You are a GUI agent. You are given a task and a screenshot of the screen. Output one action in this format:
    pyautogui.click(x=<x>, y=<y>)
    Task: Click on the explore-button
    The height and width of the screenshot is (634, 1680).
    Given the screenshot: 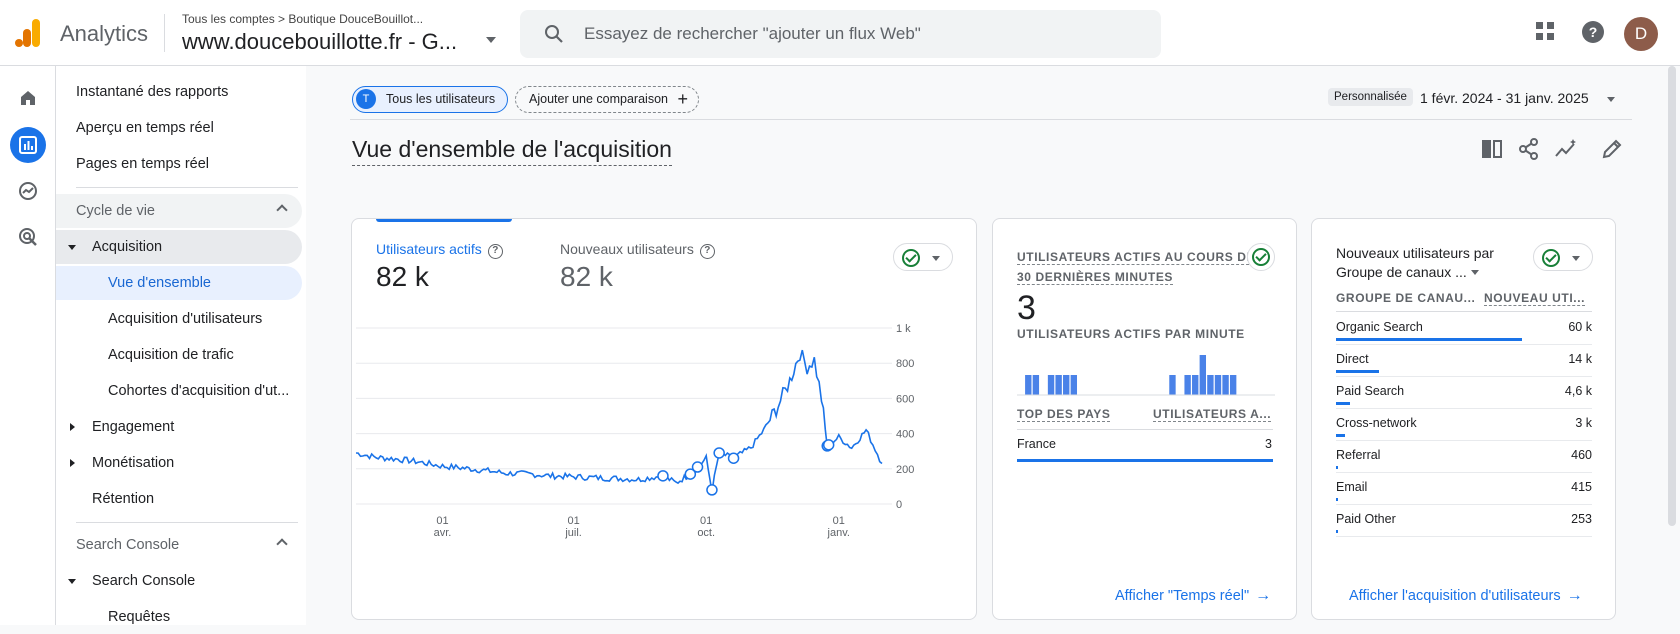 What is the action you would take?
    pyautogui.click(x=28, y=191)
    